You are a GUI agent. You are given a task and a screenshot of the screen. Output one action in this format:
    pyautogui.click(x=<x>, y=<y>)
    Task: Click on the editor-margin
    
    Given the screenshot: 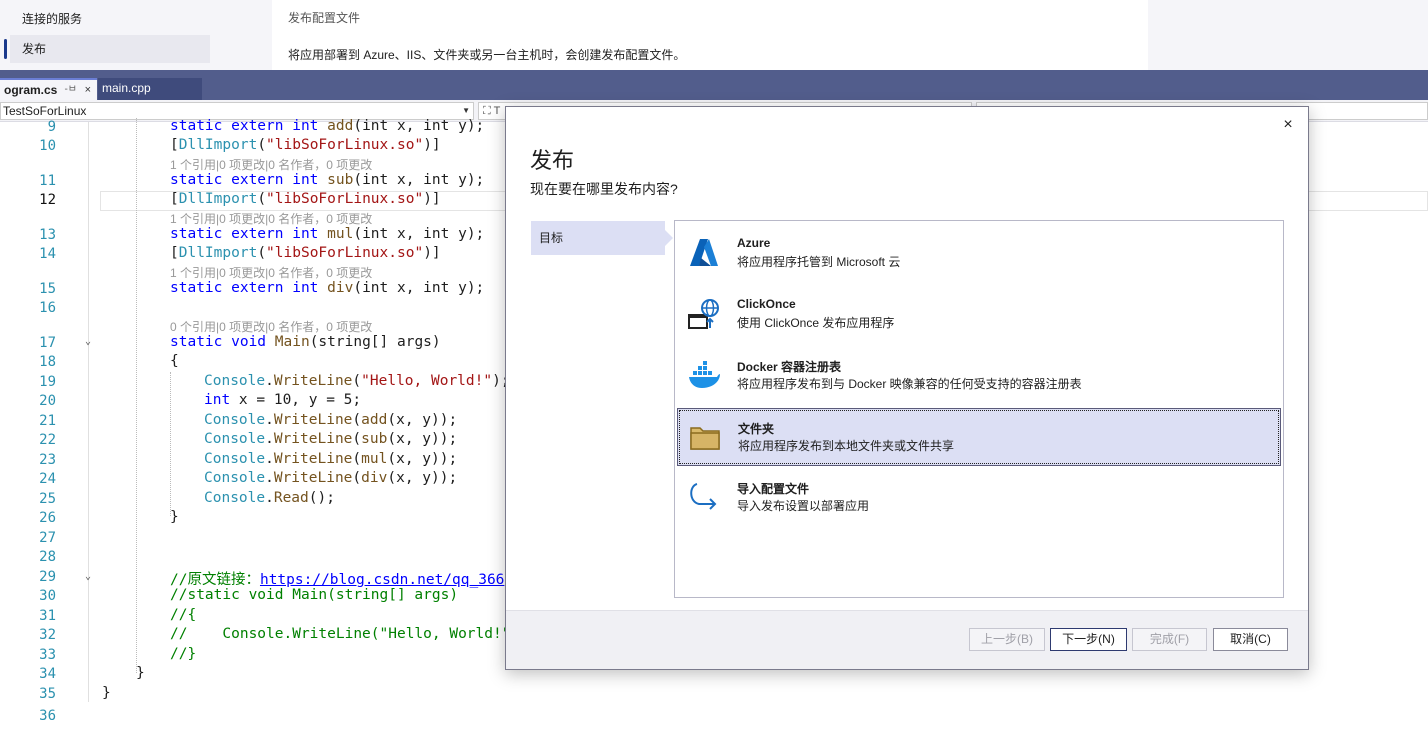 What is the action you would take?
    pyautogui.click(x=88, y=412)
    